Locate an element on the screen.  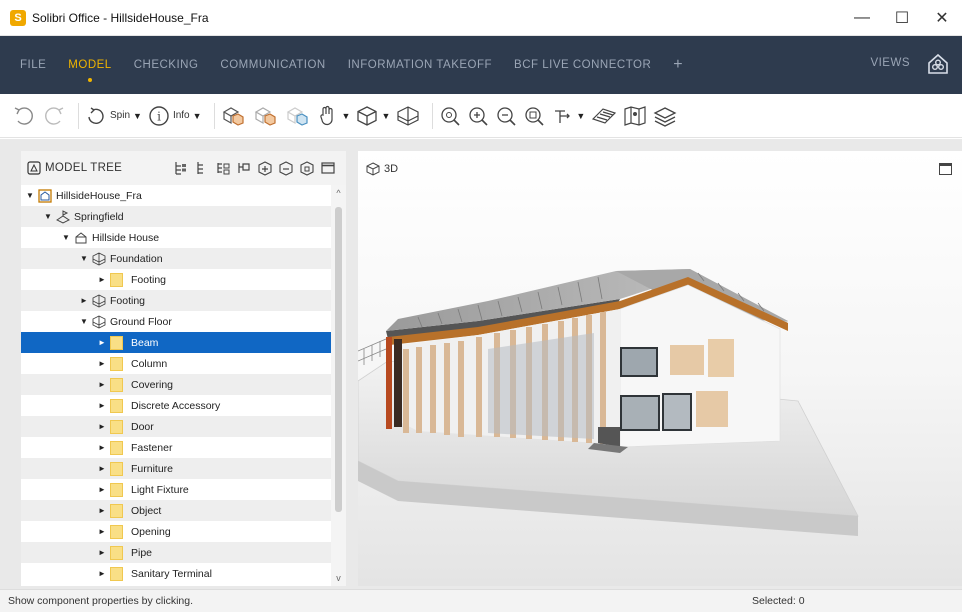
views-menu: VIEWS is located at coordinates (890, 63).